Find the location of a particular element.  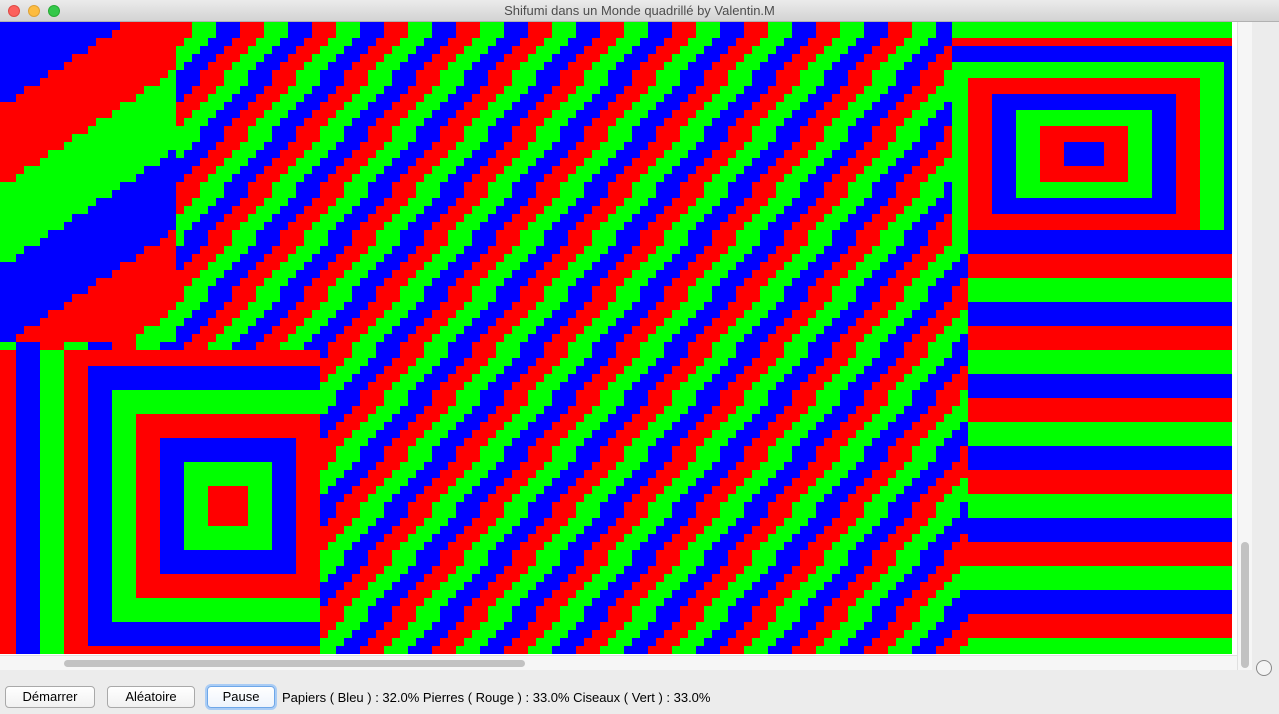

horizontal-scroll-thumb is located at coordinates (294, 663).